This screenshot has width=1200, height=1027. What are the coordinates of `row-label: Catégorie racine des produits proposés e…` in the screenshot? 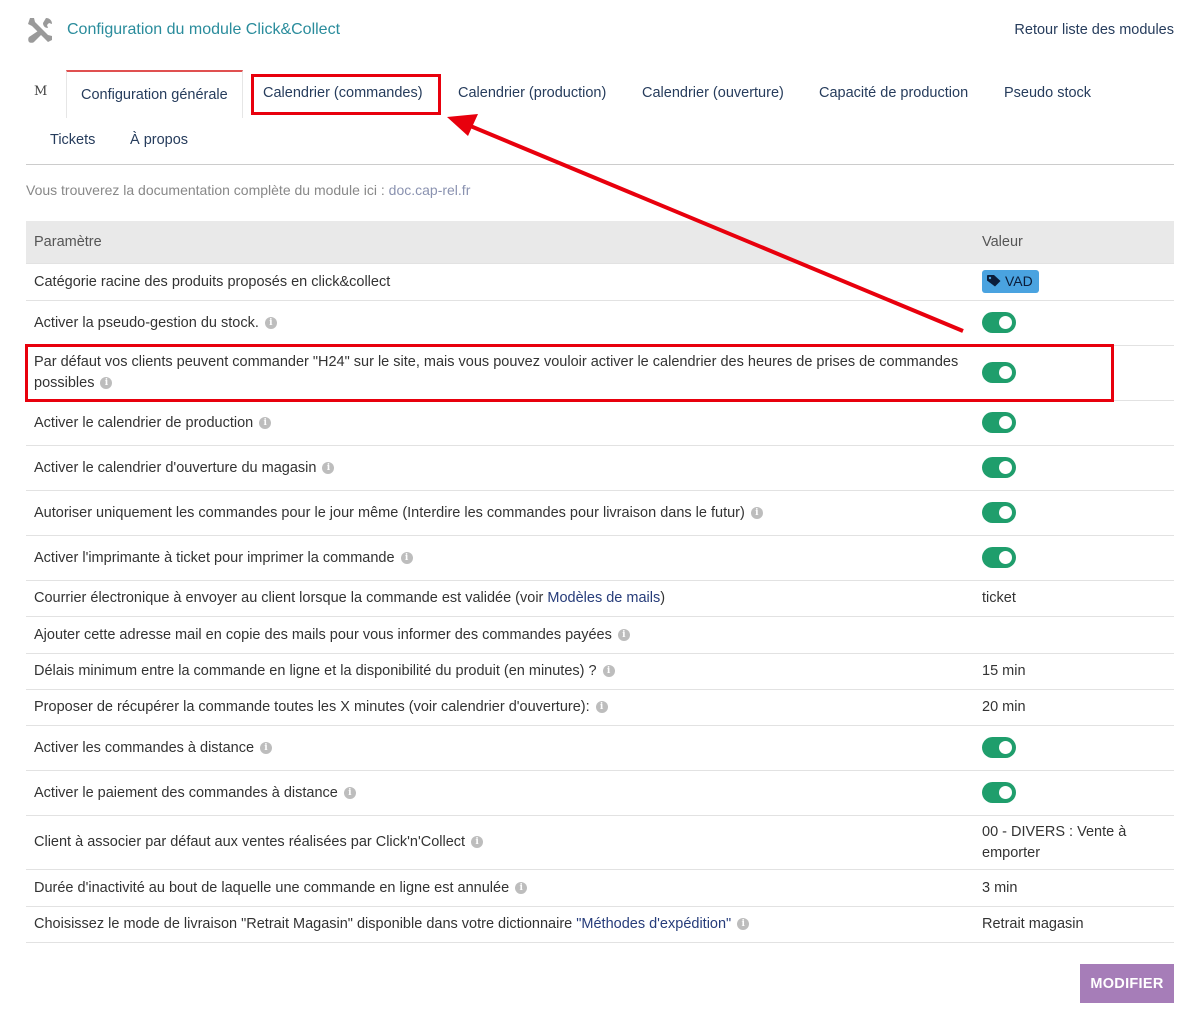 It's located at (500, 282).